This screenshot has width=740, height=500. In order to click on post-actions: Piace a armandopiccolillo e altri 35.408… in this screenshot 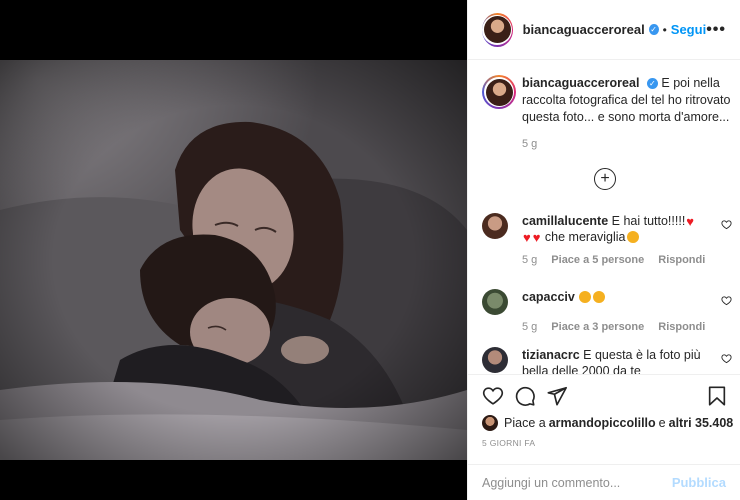, I will do `click(604, 419)`.